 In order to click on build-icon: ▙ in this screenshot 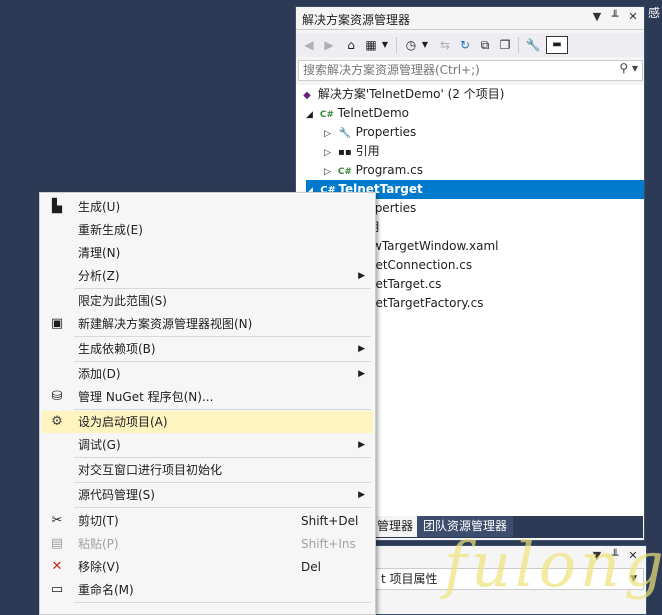, I will do `click(57, 206)`.